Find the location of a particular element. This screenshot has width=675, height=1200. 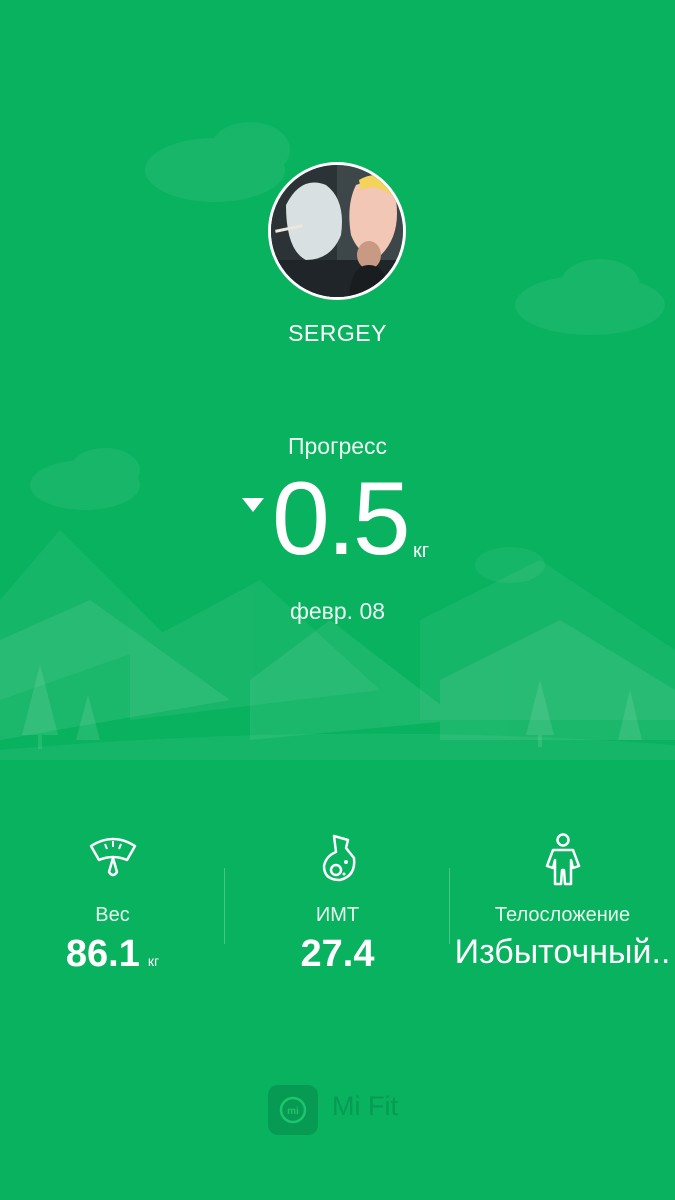

stat-body-type: Телосложение Избыточный.. is located at coordinates (562, 908).